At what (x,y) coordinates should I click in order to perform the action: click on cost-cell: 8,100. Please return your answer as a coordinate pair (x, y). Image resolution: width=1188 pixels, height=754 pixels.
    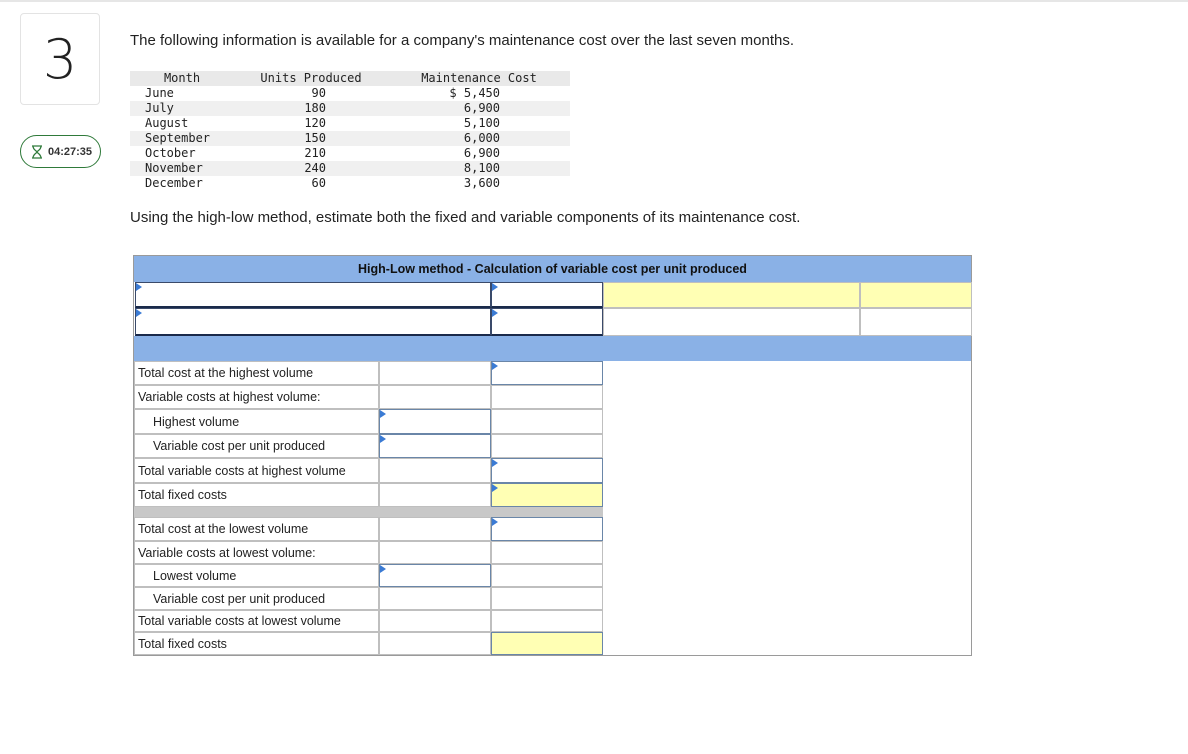
    Looking at the image, I should click on (481, 168).